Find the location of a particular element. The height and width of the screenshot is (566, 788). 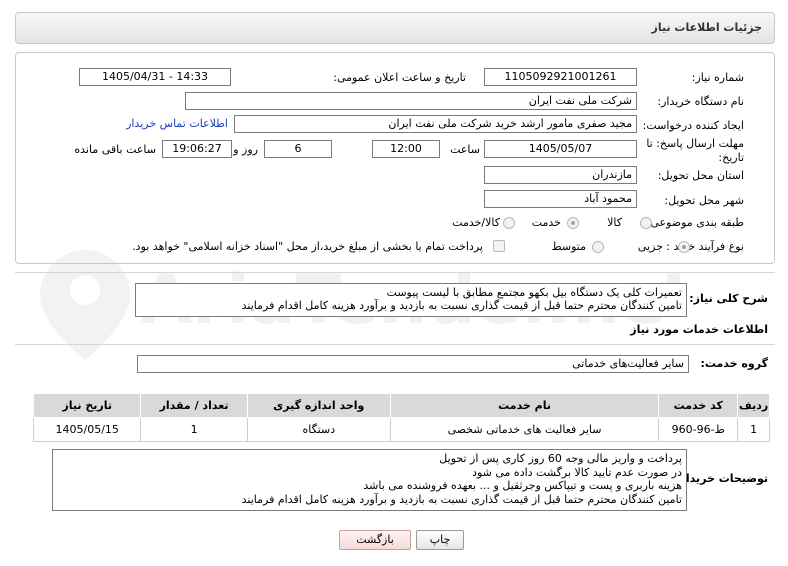

service-group-field: سایر فعالیت‌های خدماتی is located at coordinates (413, 364).